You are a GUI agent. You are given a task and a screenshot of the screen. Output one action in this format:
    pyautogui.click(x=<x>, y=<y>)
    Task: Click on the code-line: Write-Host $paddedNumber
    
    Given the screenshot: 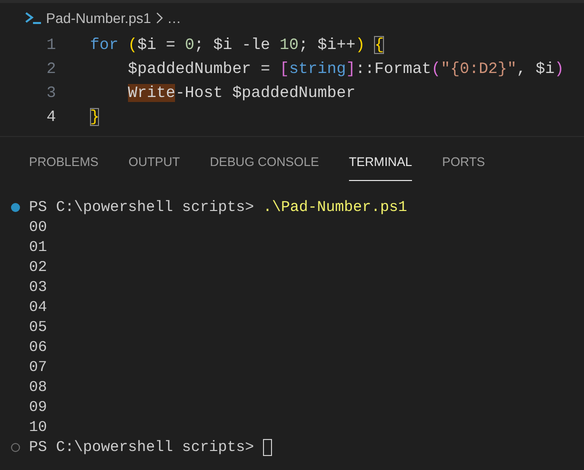 What is the action you would take?
    pyautogui.click(x=241, y=93)
    